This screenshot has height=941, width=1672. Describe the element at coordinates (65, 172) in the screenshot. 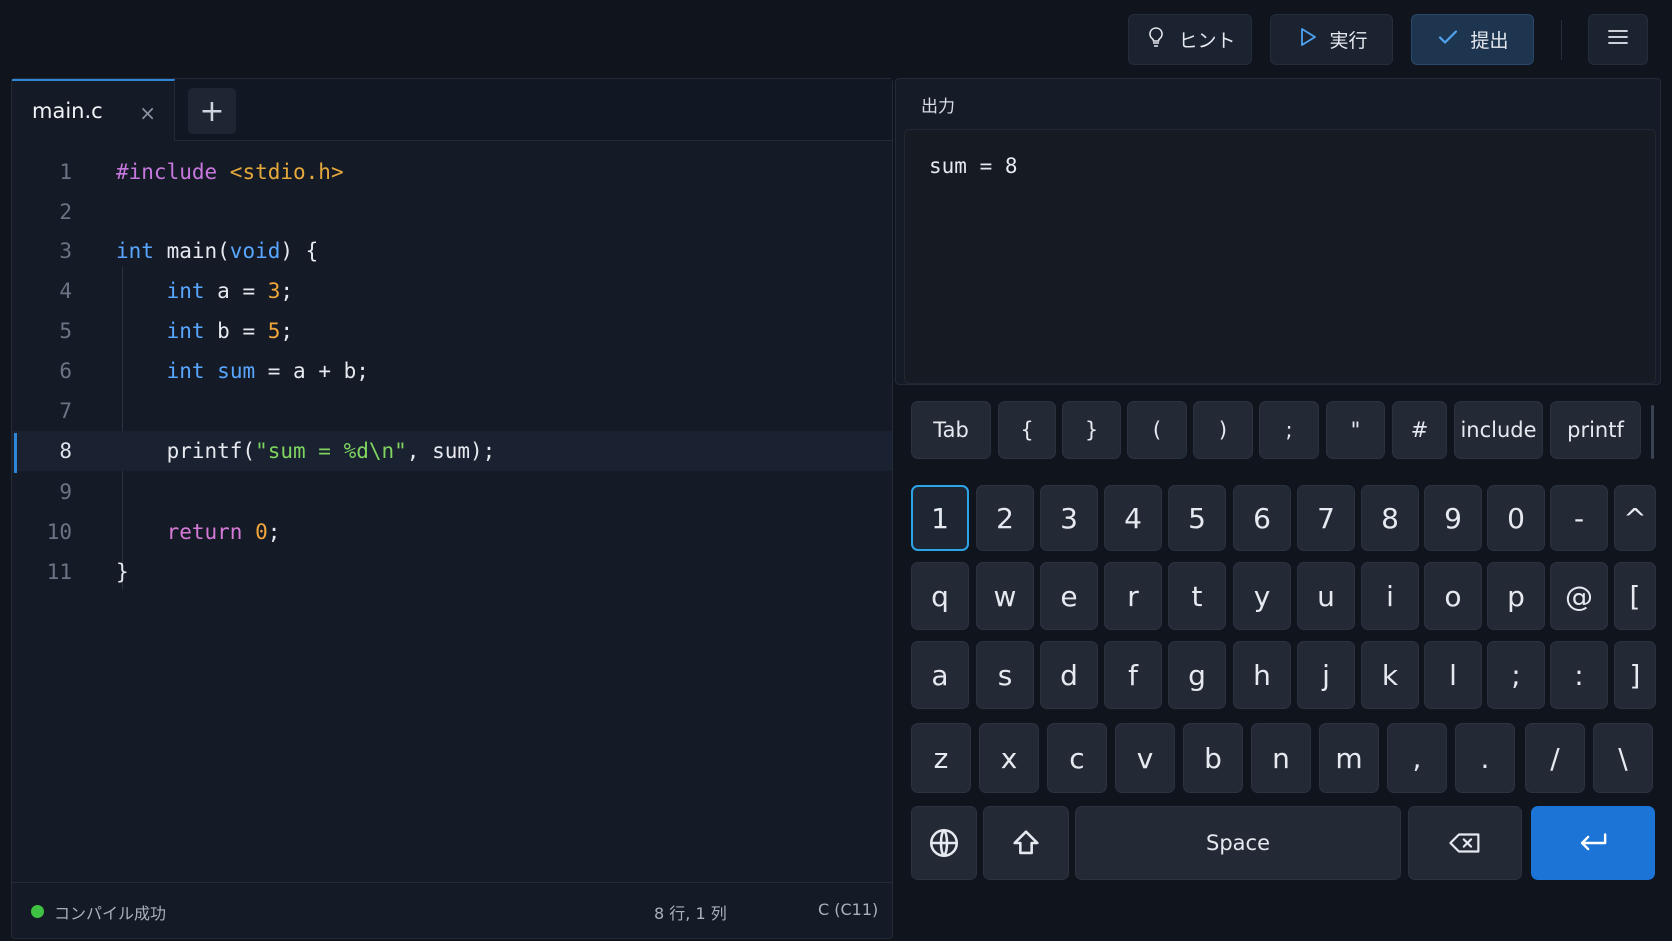

I see `line-number: 1` at that location.